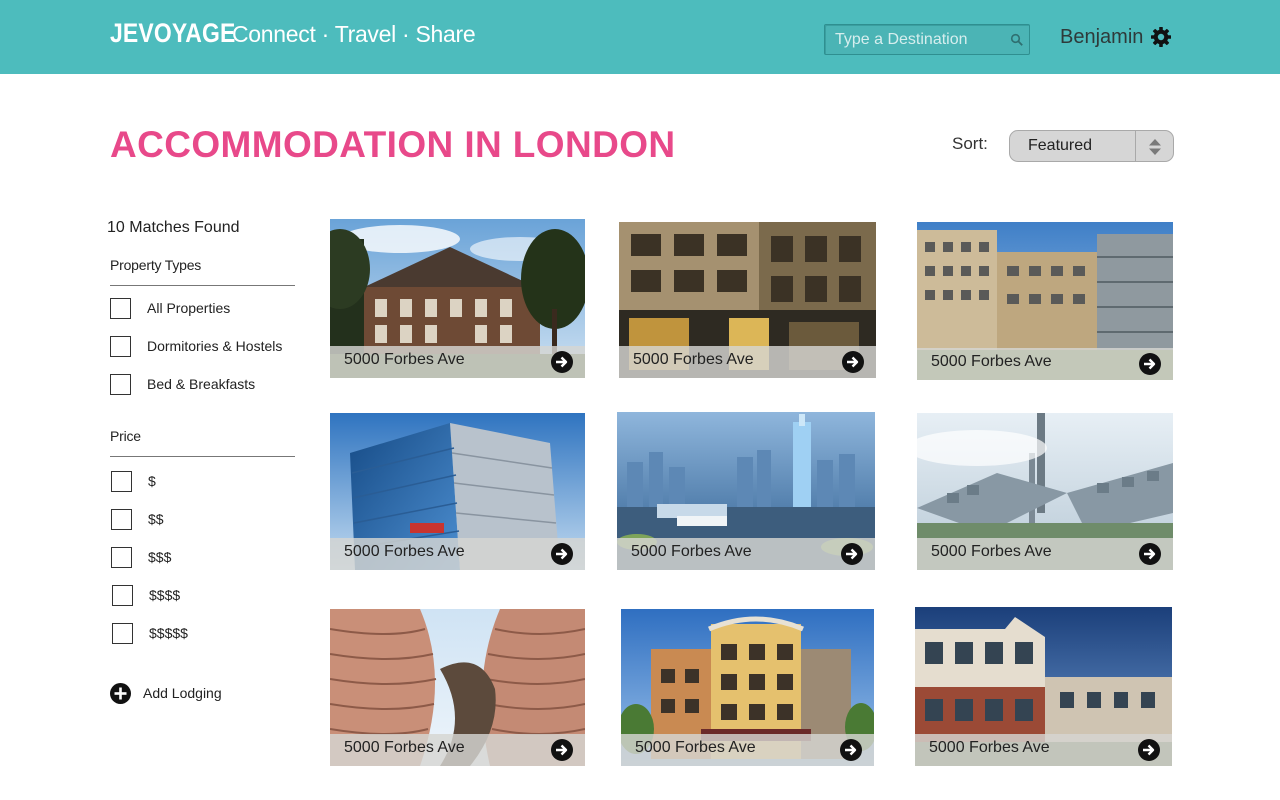  Describe the element at coordinates (1060, 145) in the screenshot. I see `sort-selected-value: Featured` at that location.